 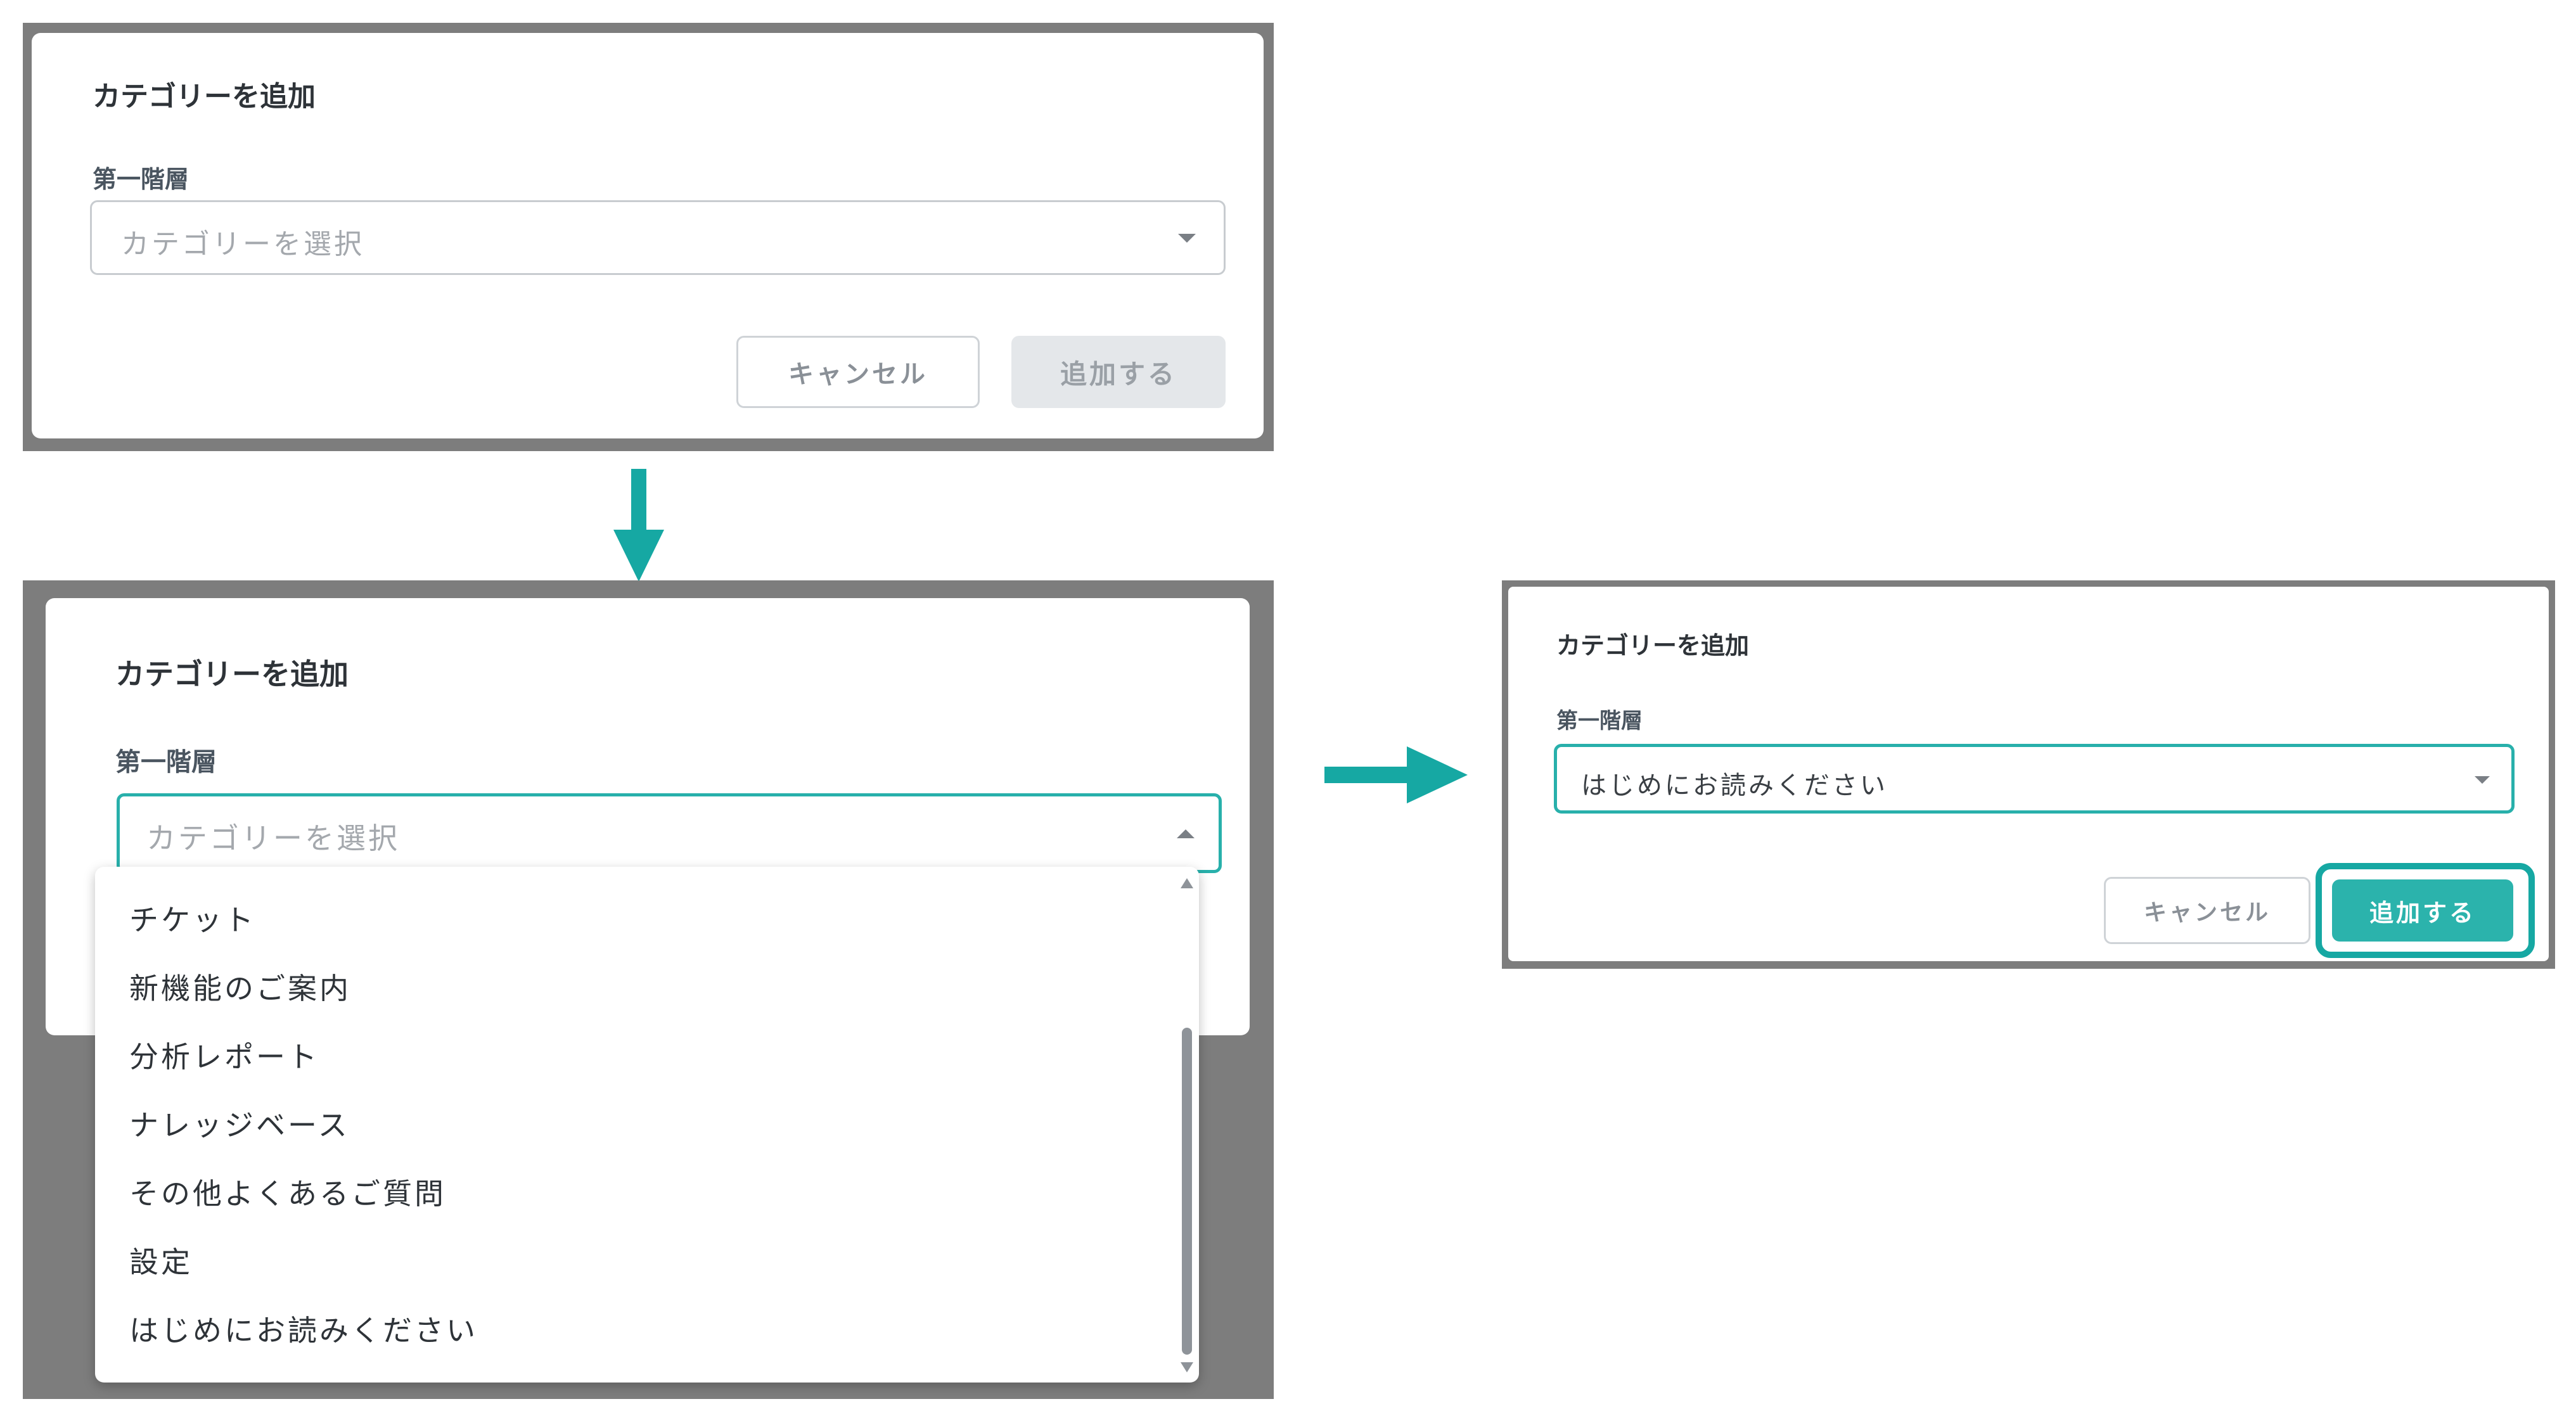 I want to click on dropdown-option-settings: 設定, so click(x=161, y=1260).